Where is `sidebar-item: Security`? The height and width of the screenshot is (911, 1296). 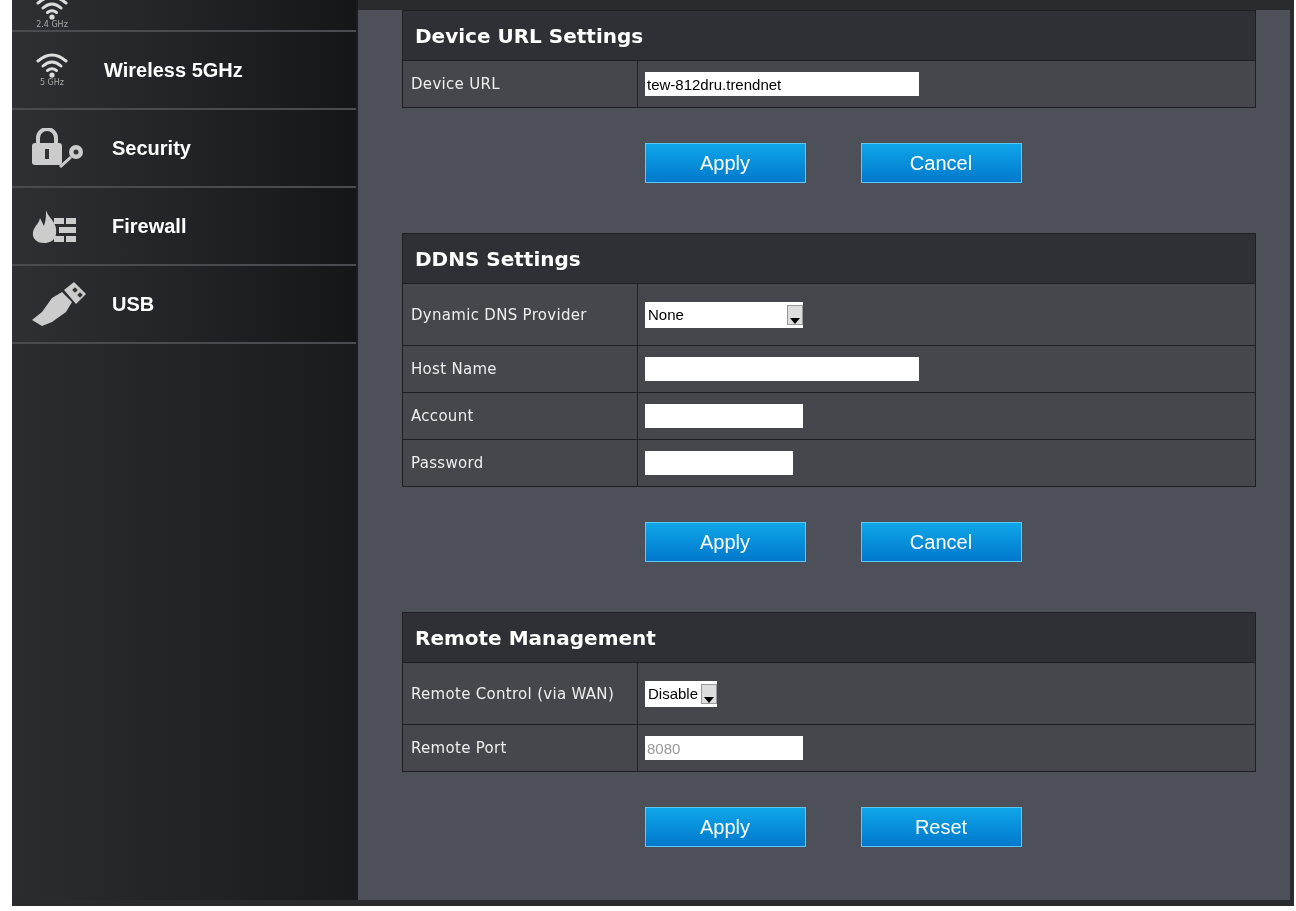
sidebar-item: Security is located at coordinates (184, 149).